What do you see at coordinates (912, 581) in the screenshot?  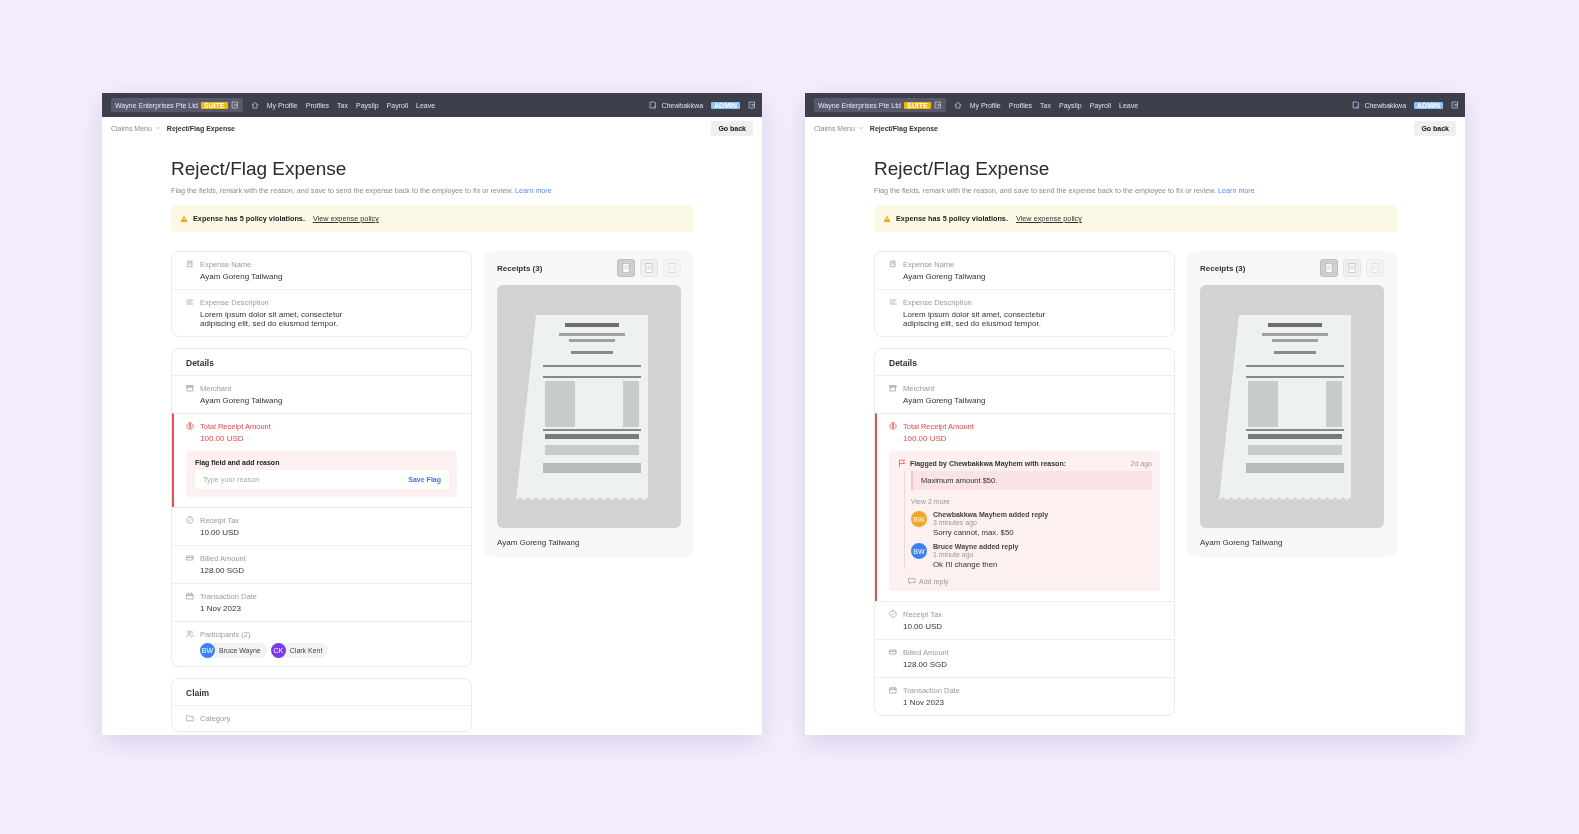 I see `comment-icon` at bounding box center [912, 581].